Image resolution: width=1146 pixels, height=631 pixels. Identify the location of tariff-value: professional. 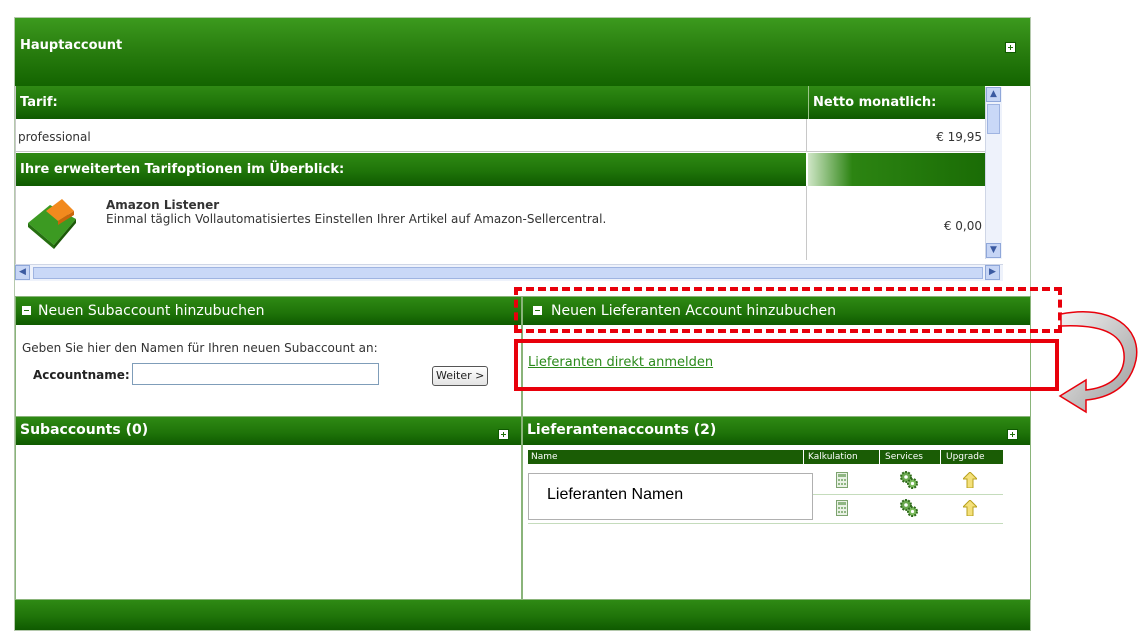
(54, 137).